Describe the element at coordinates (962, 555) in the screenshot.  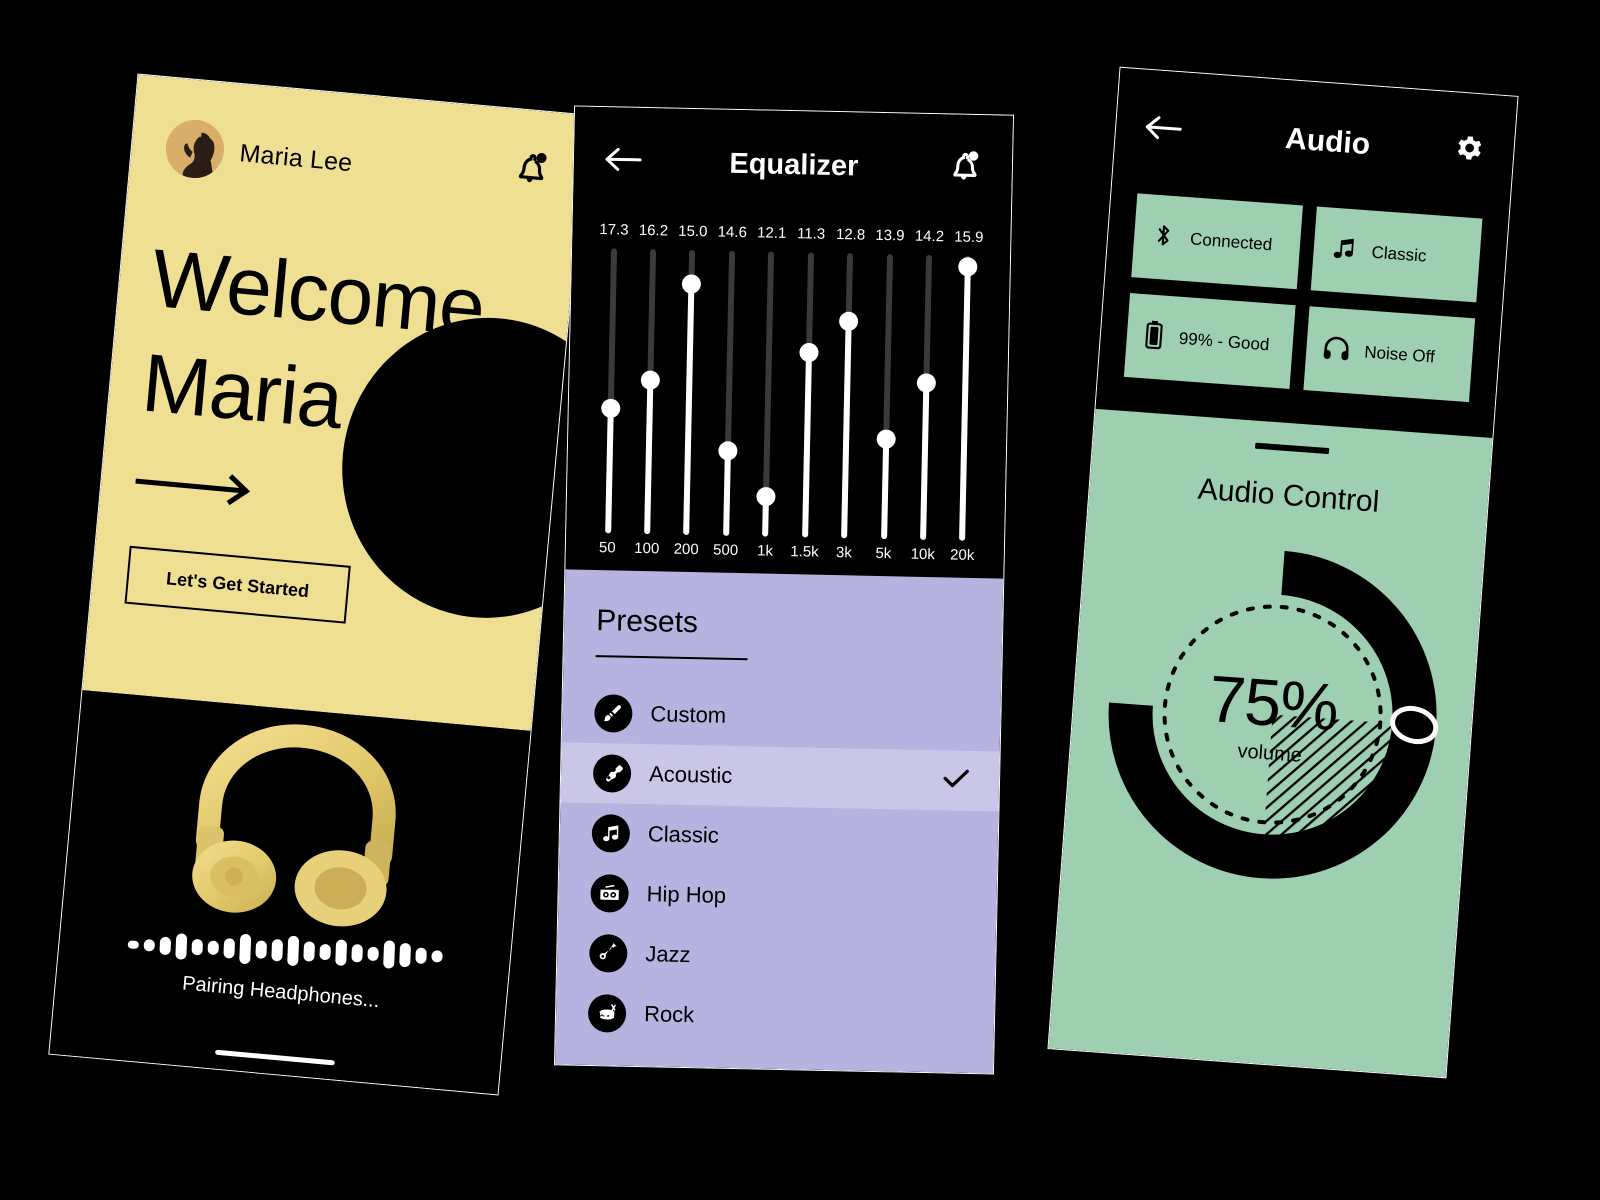
I see `band-frequency: 20k` at that location.